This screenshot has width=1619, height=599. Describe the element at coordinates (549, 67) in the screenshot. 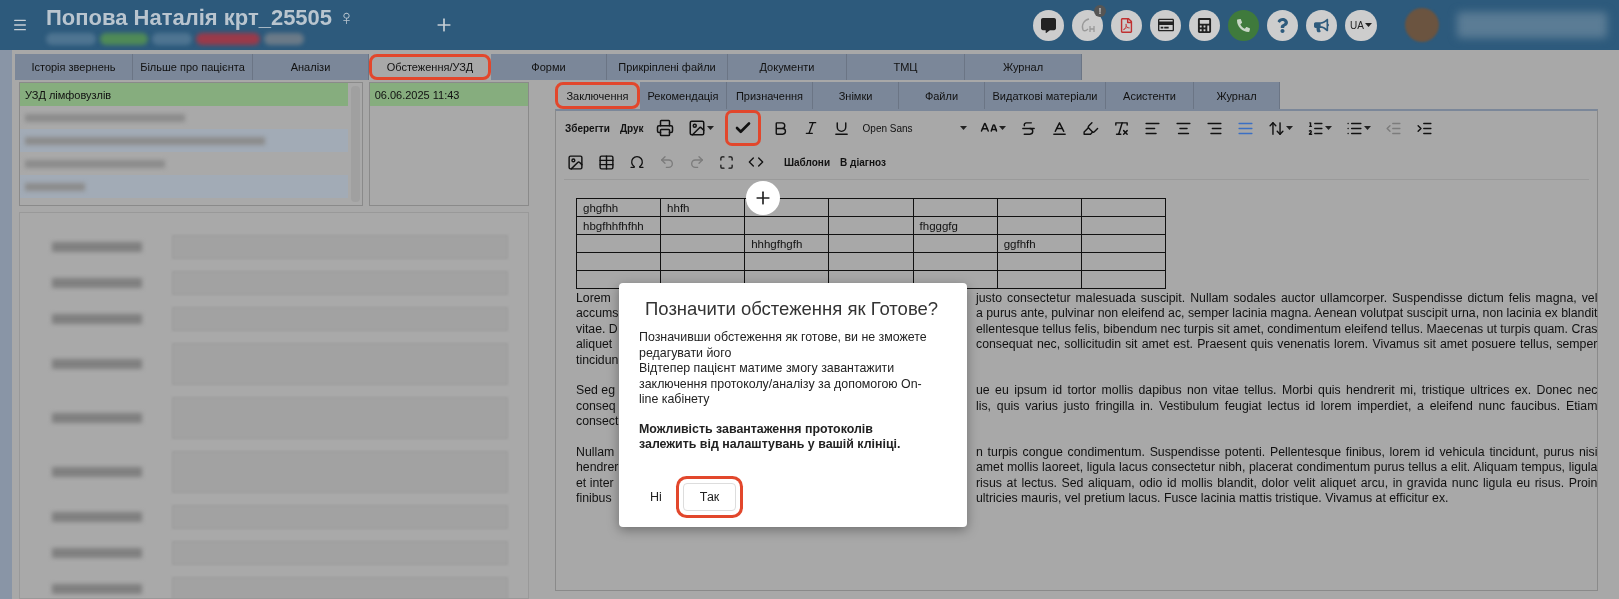

I see `tab: Форми` at that location.